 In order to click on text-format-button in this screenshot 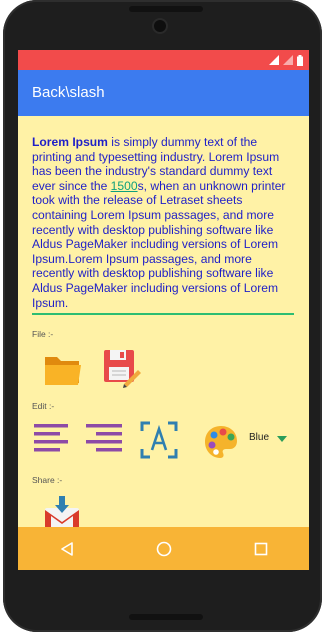, I will do `click(159, 440)`.